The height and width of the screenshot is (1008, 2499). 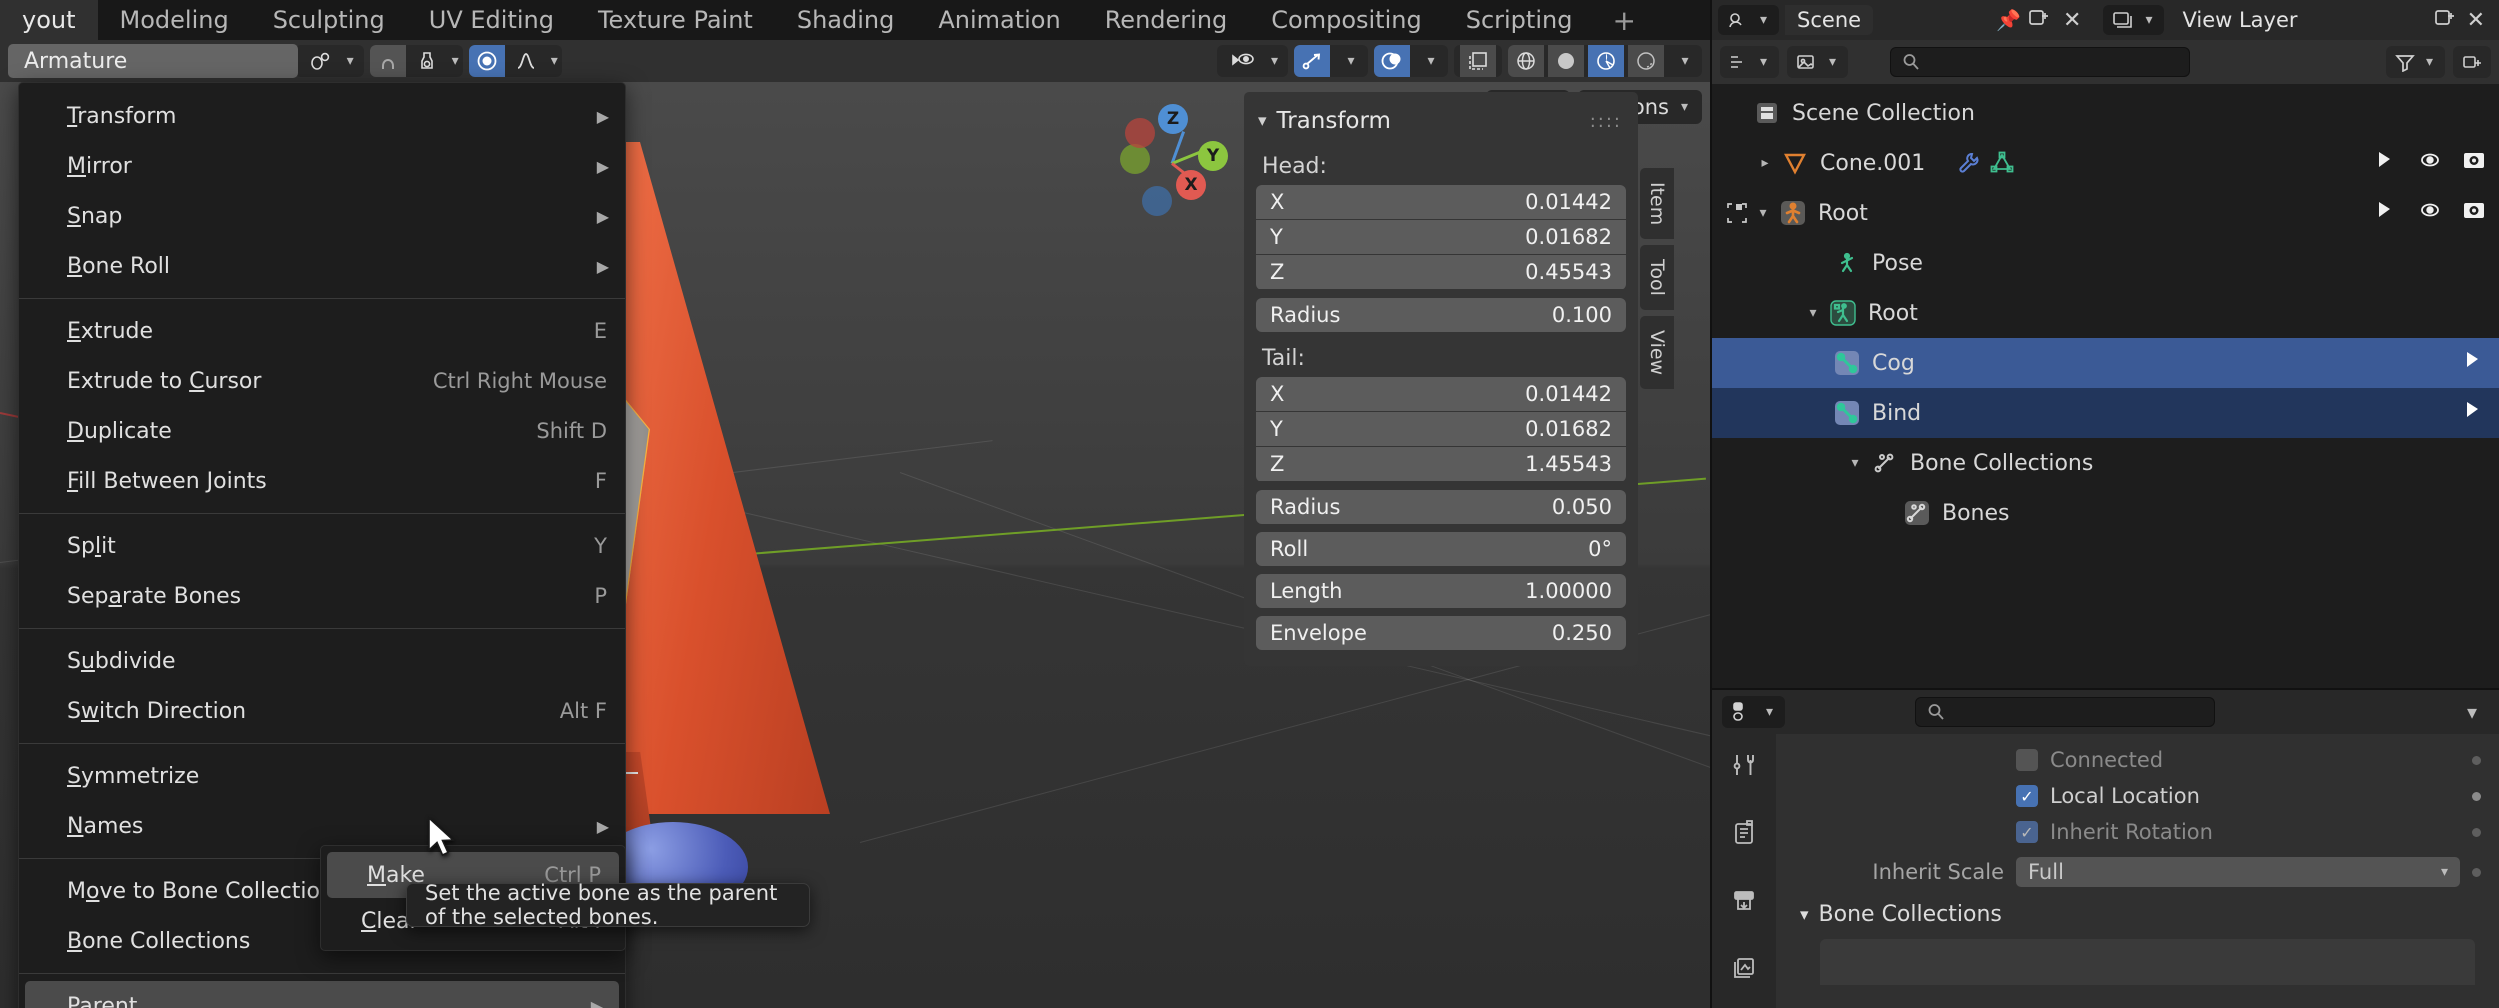 I want to click on solid-shading-icon, so click(x=1566, y=61).